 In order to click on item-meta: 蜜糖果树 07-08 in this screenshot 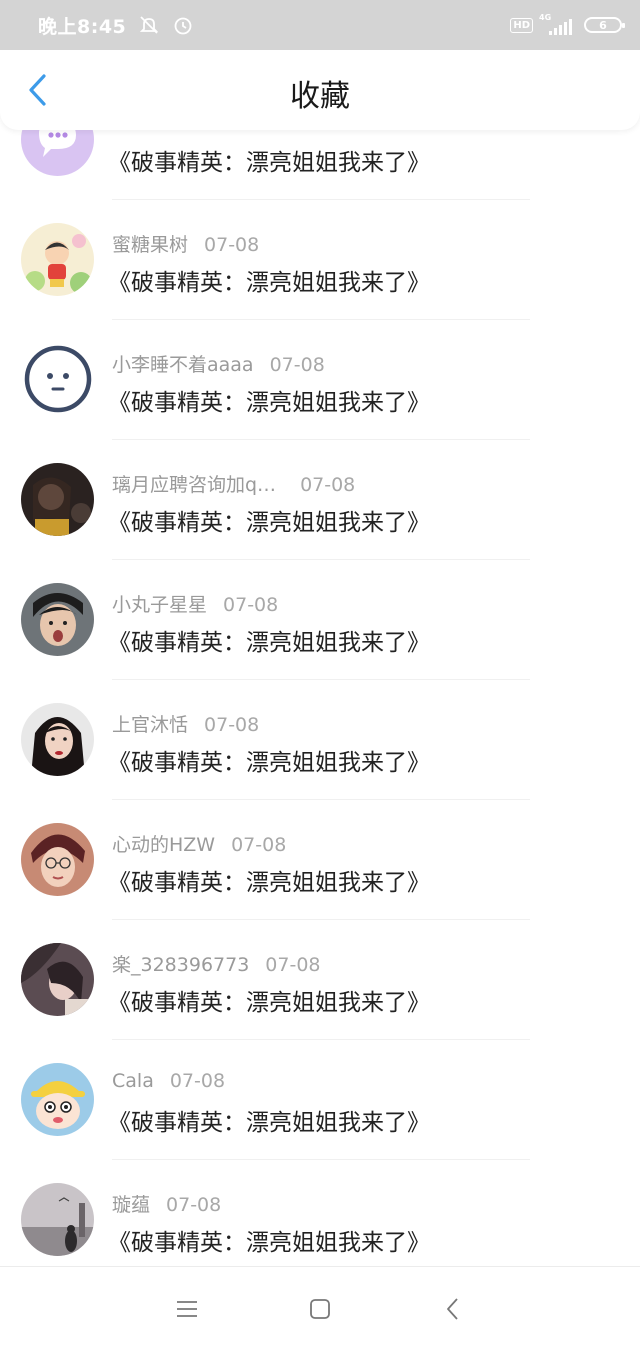, I will do `click(185, 243)`.